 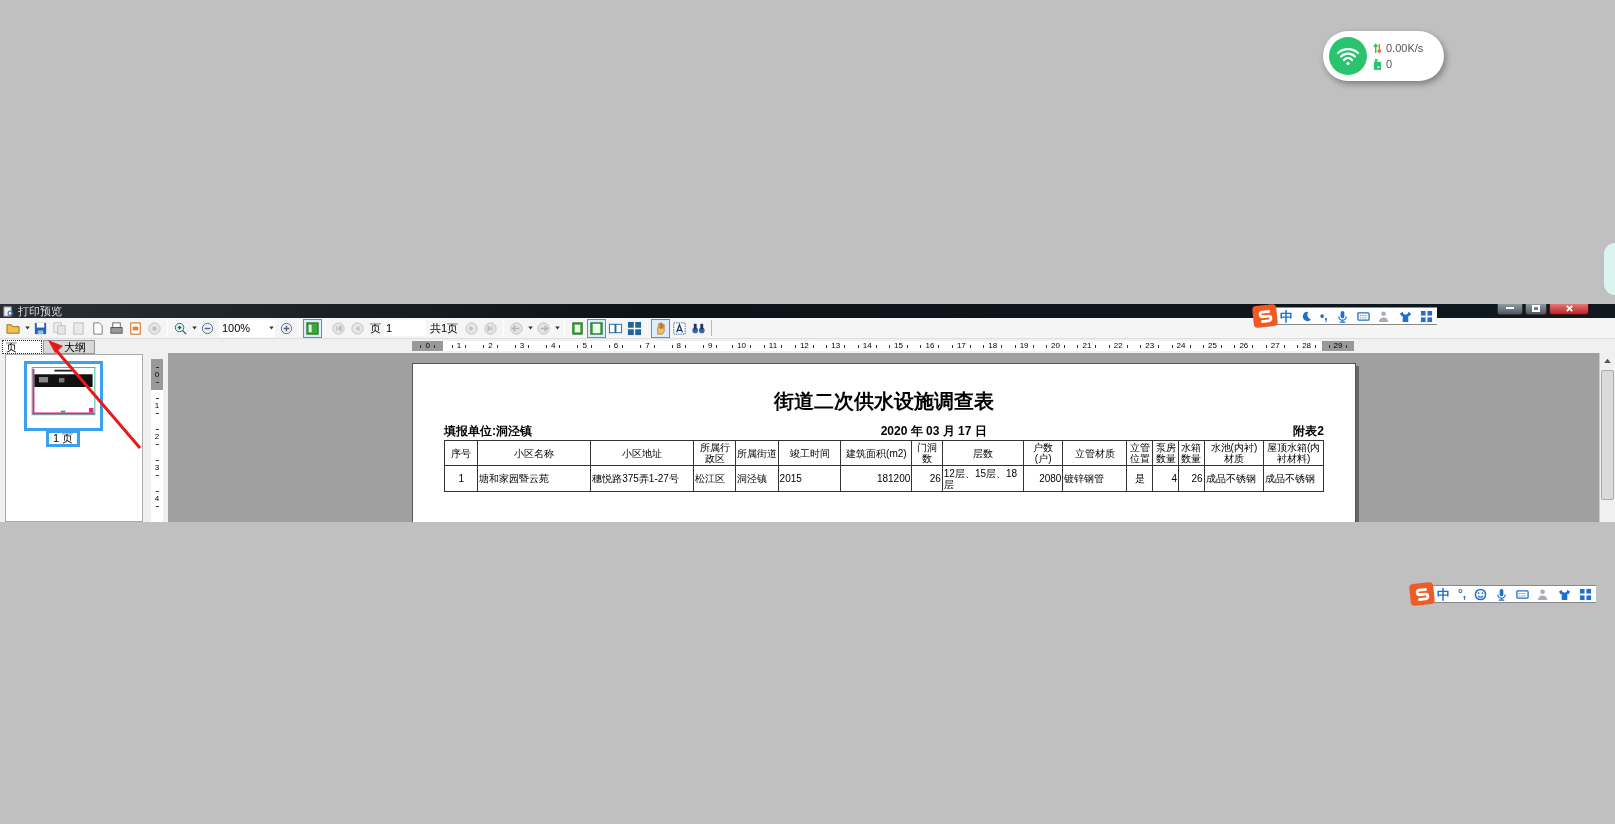 What do you see at coordinates (876, 478) in the screenshot?
I see `table-cell: 181200` at bounding box center [876, 478].